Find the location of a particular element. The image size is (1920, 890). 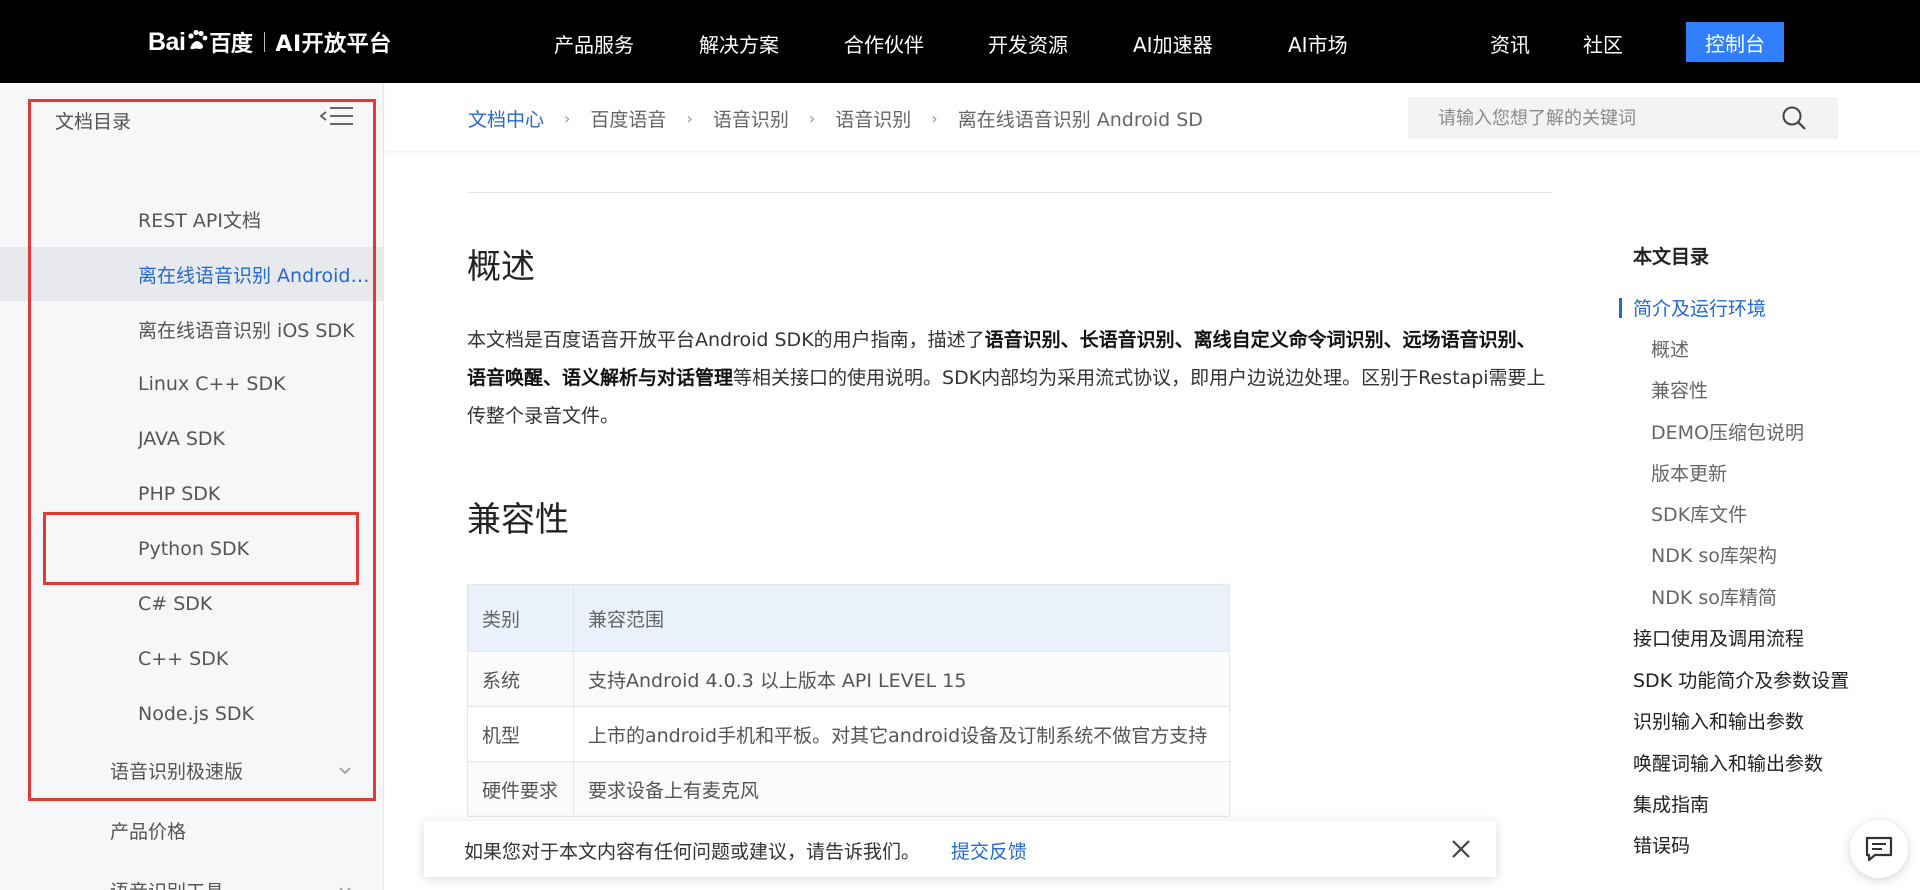

feedback-bar: 如果您对于本文内容有任何问题或建议，请告诉我们。 提交反馈 is located at coordinates (960, 849).